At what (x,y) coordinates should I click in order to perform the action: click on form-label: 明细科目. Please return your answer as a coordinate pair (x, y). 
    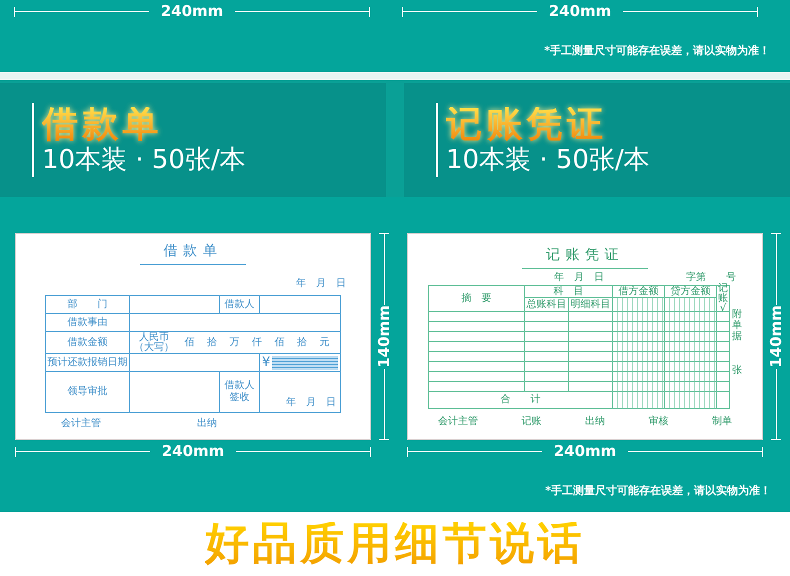
    Looking at the image, I should click on (590, 305).